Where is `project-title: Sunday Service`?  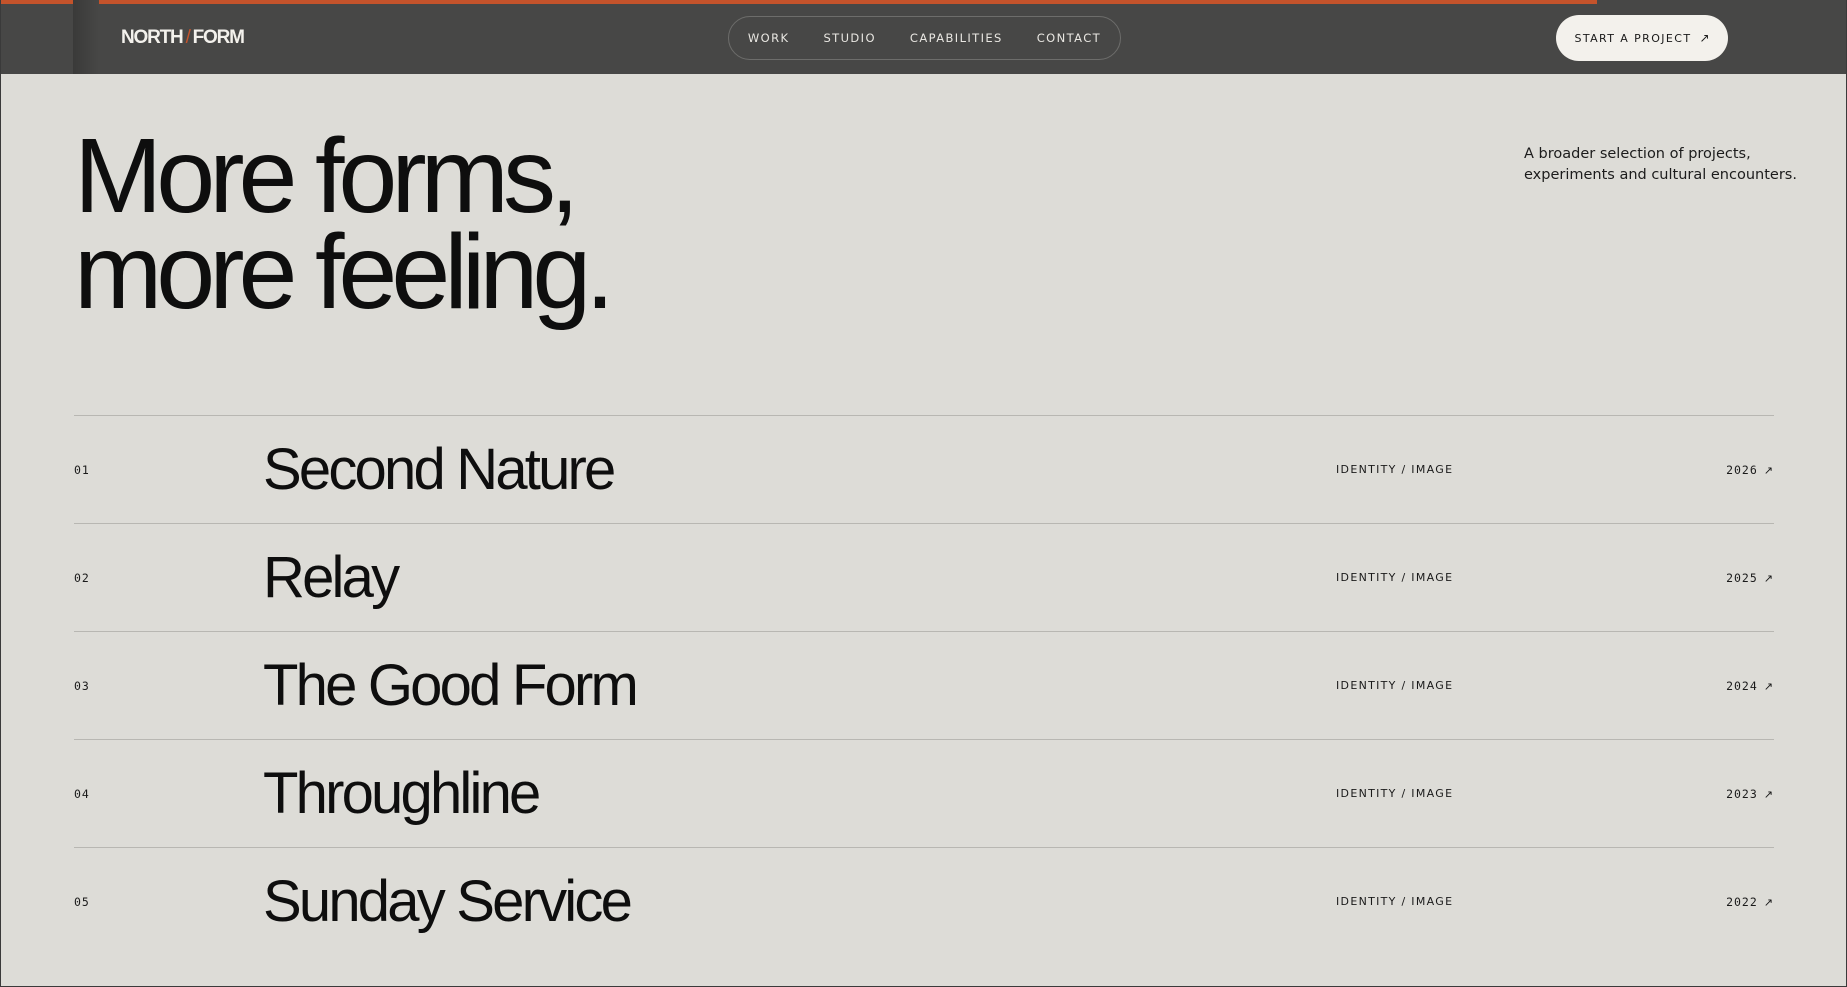
project-title: Sunday Service is located at coordinates (448, 901).